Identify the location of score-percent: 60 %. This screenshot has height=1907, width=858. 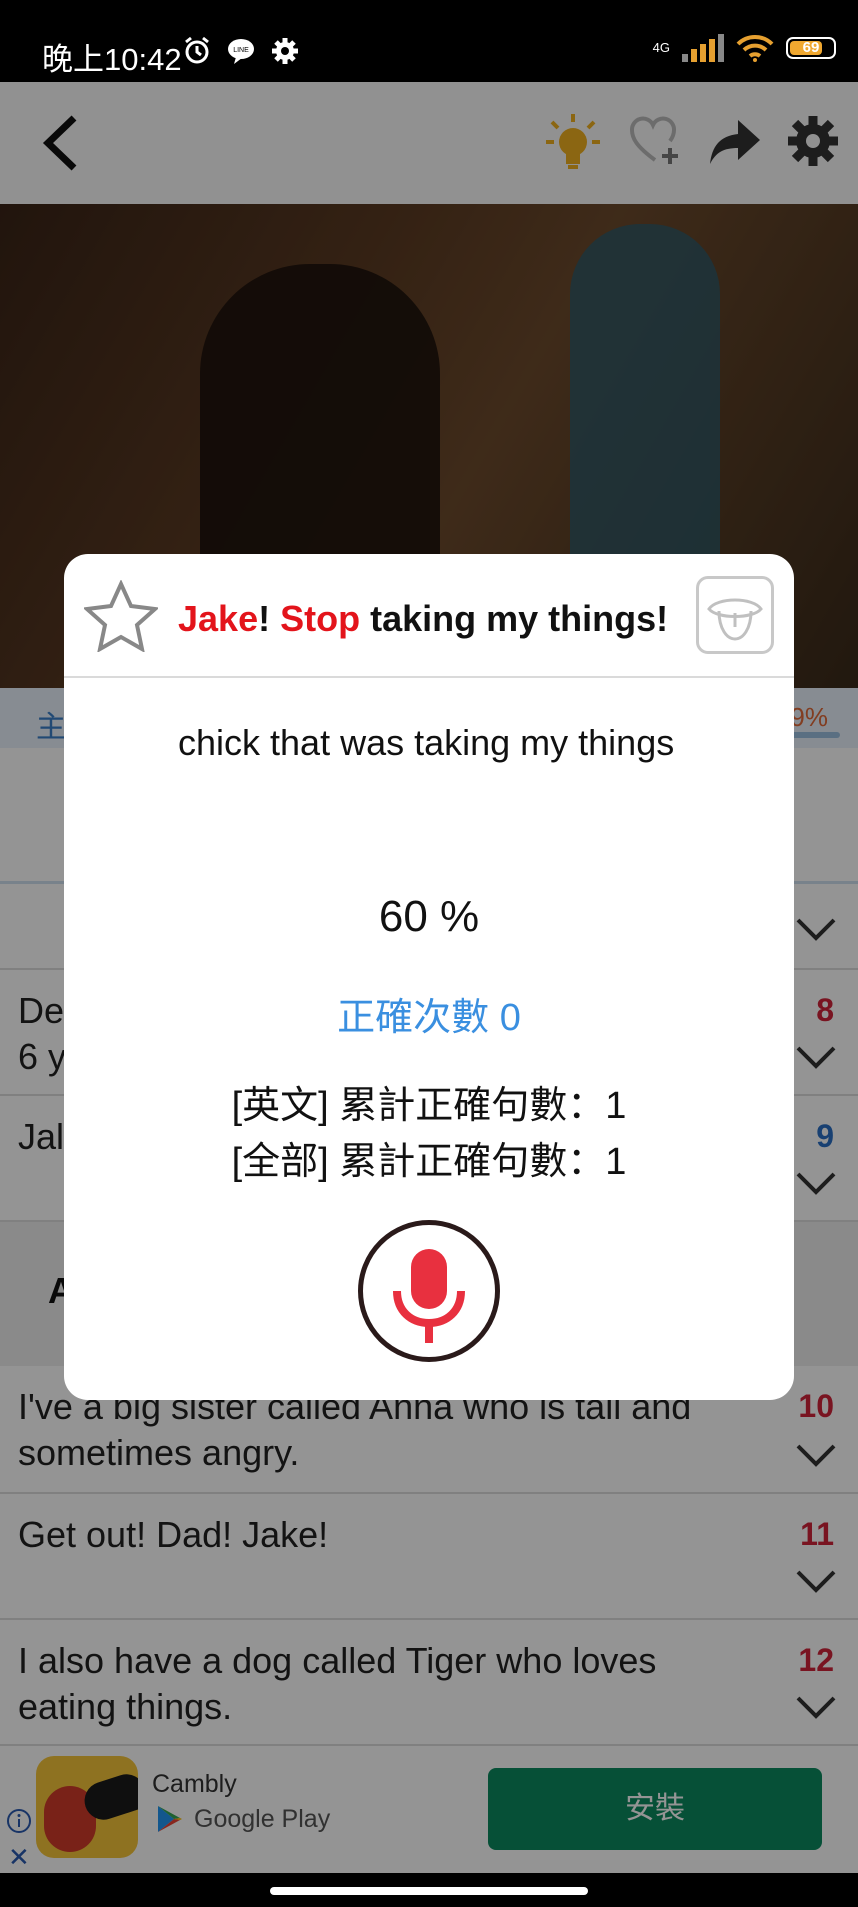
(429, 916).